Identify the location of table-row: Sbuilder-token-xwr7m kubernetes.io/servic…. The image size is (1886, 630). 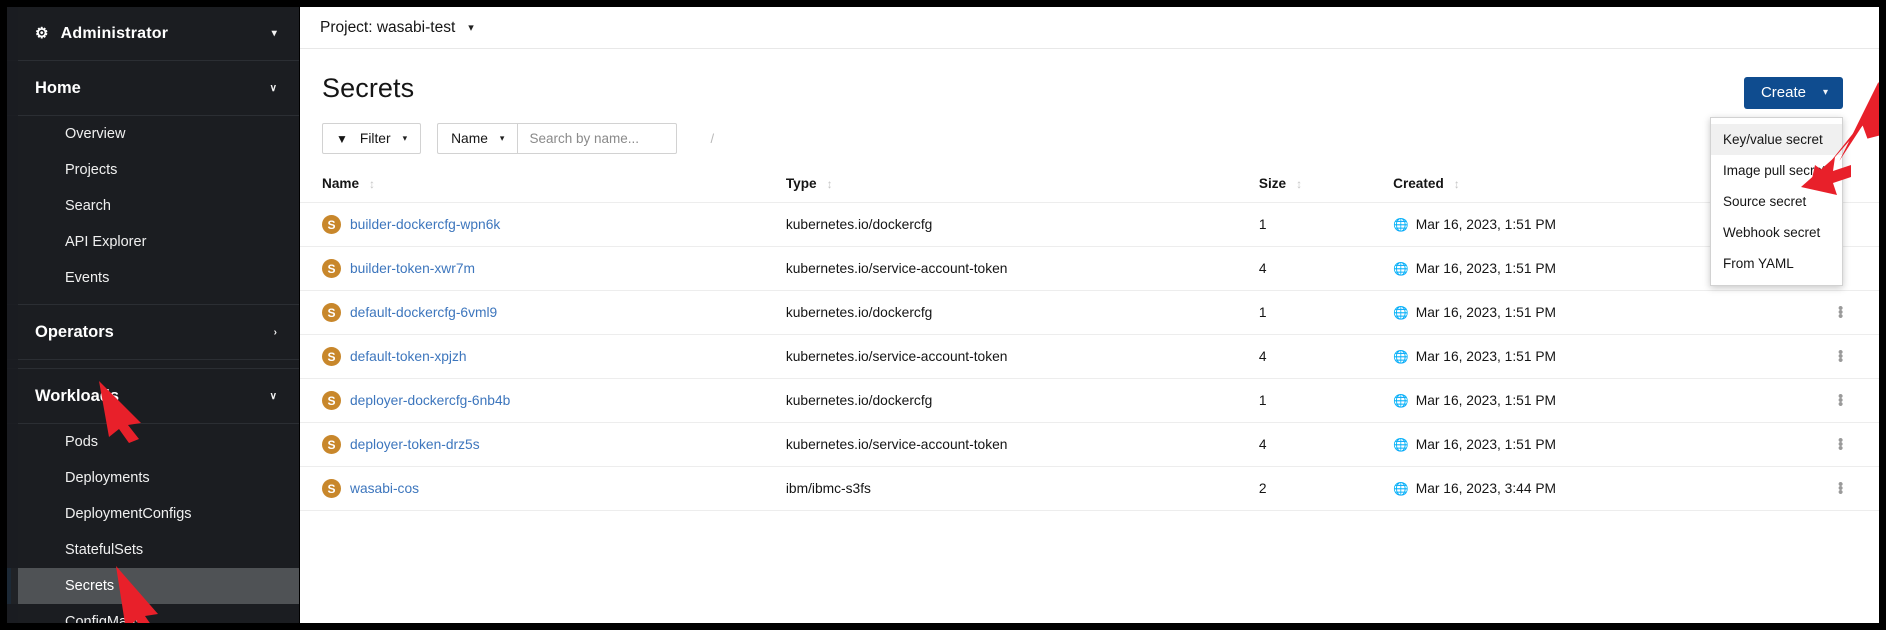
(1089, 268).